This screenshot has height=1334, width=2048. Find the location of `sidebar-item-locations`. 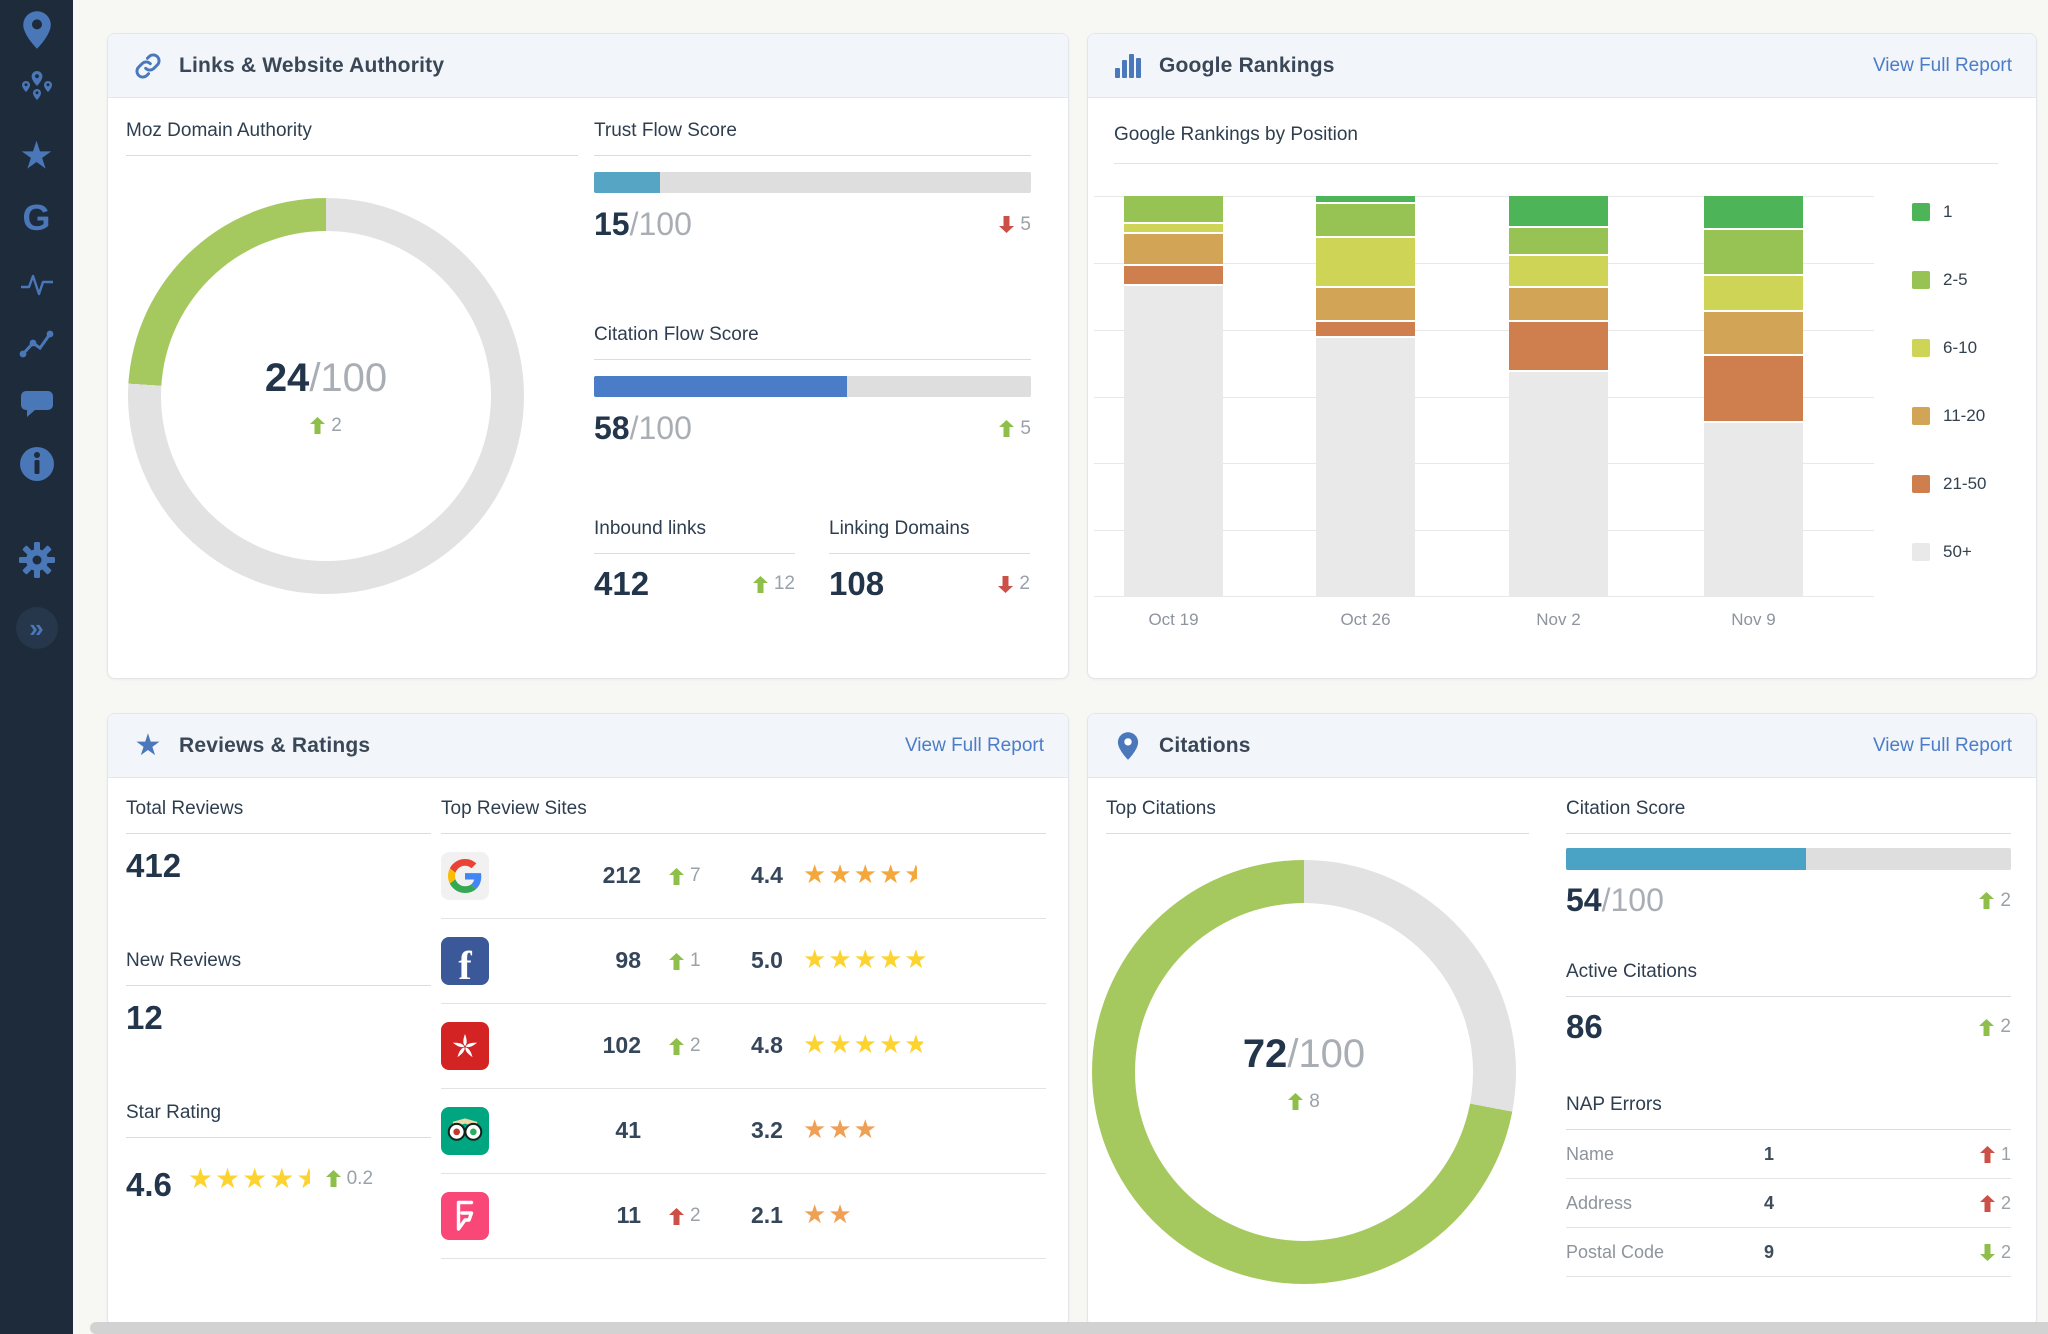

sidebar-item-locations is located at coordinates (36, 32).